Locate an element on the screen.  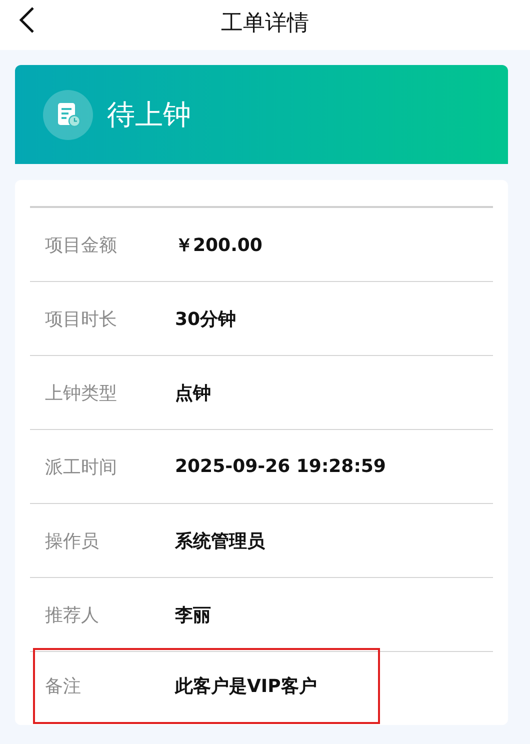
field-label: 派工时间 is located at coordinates (81, 467).